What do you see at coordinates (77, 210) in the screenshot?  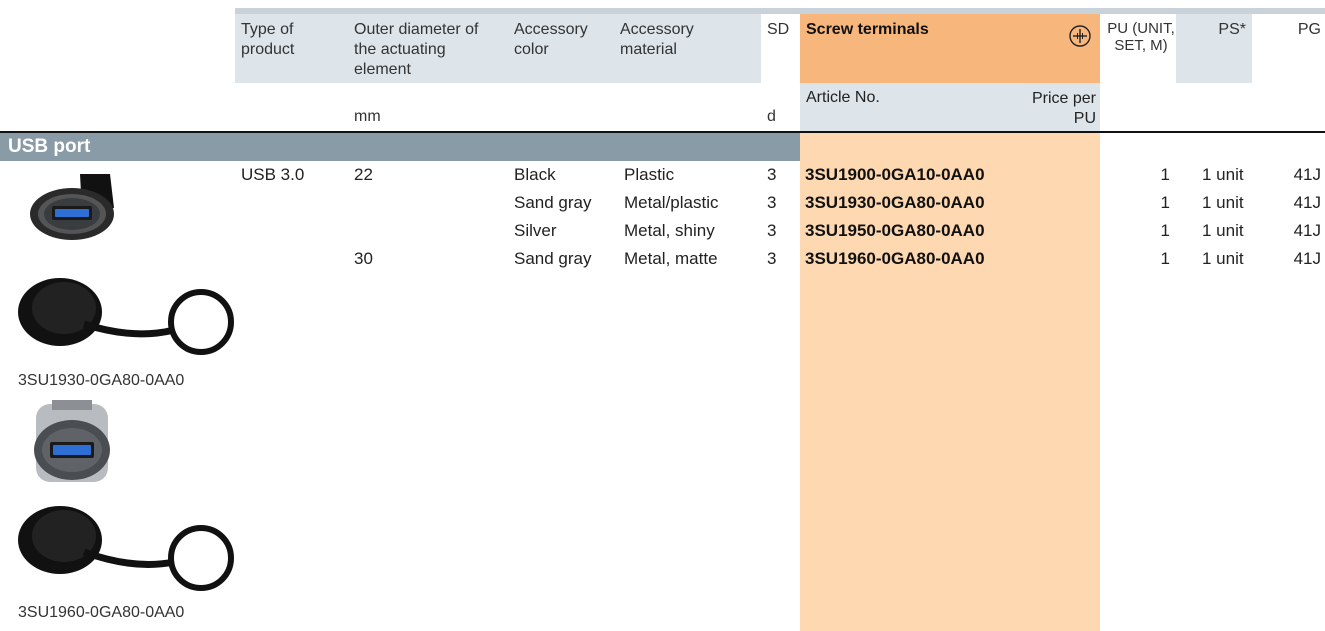 I see `usb-port-22mm-icon` at bounding box center [77, 210].